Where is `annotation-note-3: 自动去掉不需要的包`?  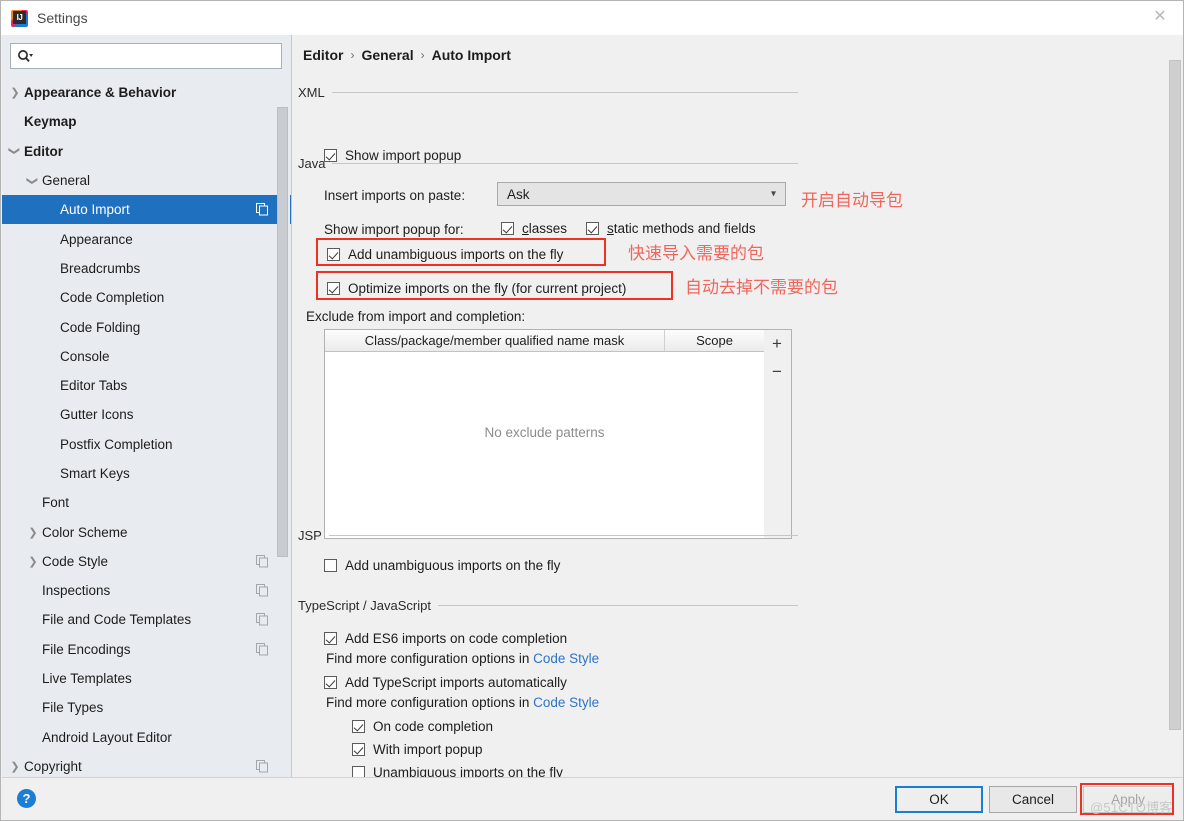
annotation-note-3: 自动去掉不需要的包 is located at coordinates (761, 287).